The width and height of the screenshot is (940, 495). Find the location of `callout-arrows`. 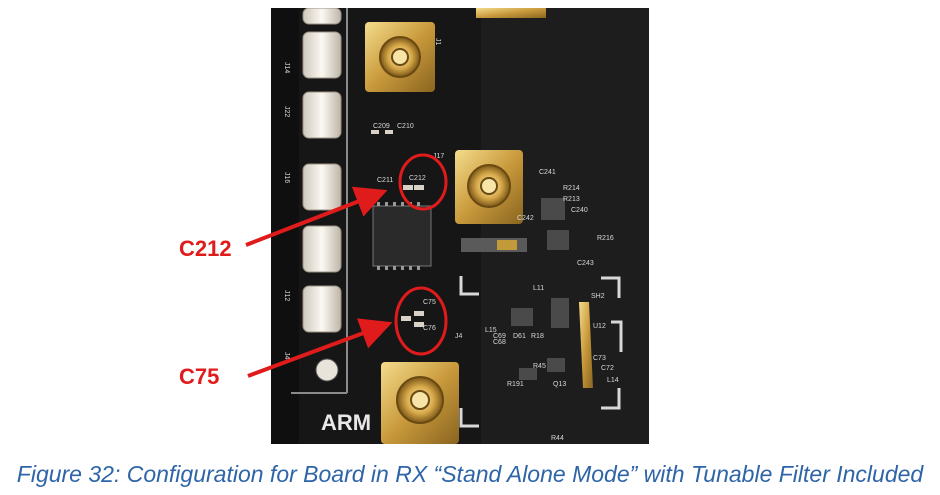

callout-arrows is located at coordinates (319, 282).